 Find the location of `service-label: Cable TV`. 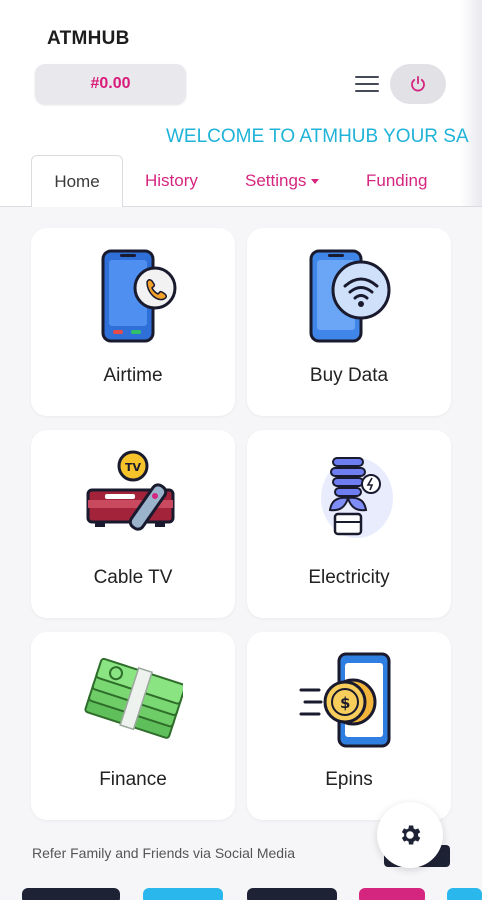

service-label: Cable TV is located at coordinates (133, 577).